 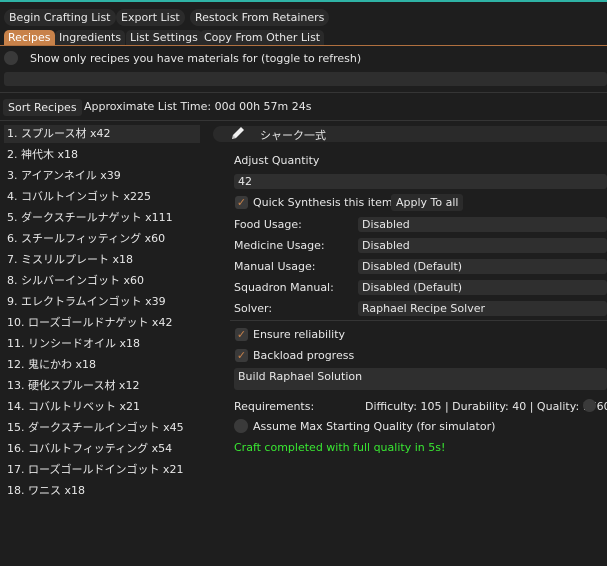 What do you see at coordinates (164, 37) in the screenshot?
I see `tab-list-settings: List Settings` at bounding box center [164, 37].